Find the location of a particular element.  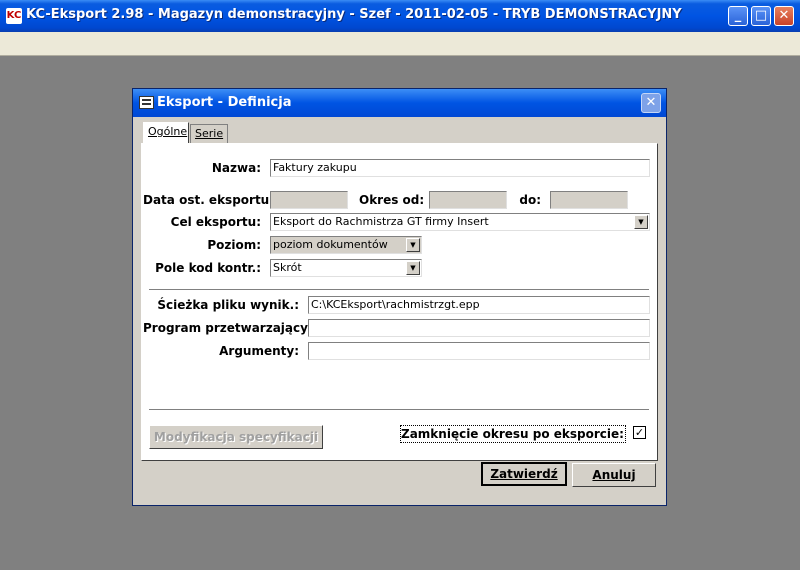

okres-od-label: Okres od: is located at coordinates (392, 200).